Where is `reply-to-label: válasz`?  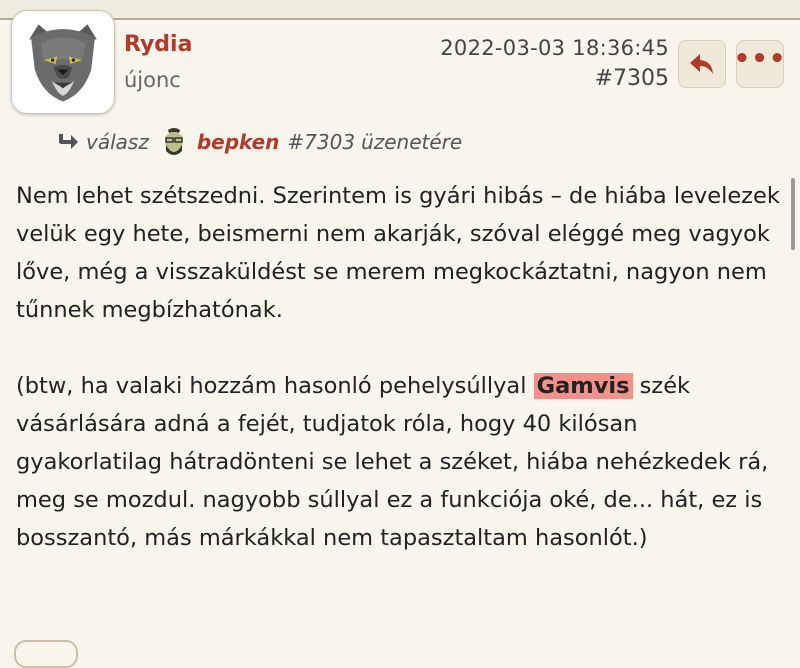 reply-to-label: válasz is located at coordinates (117, 142).